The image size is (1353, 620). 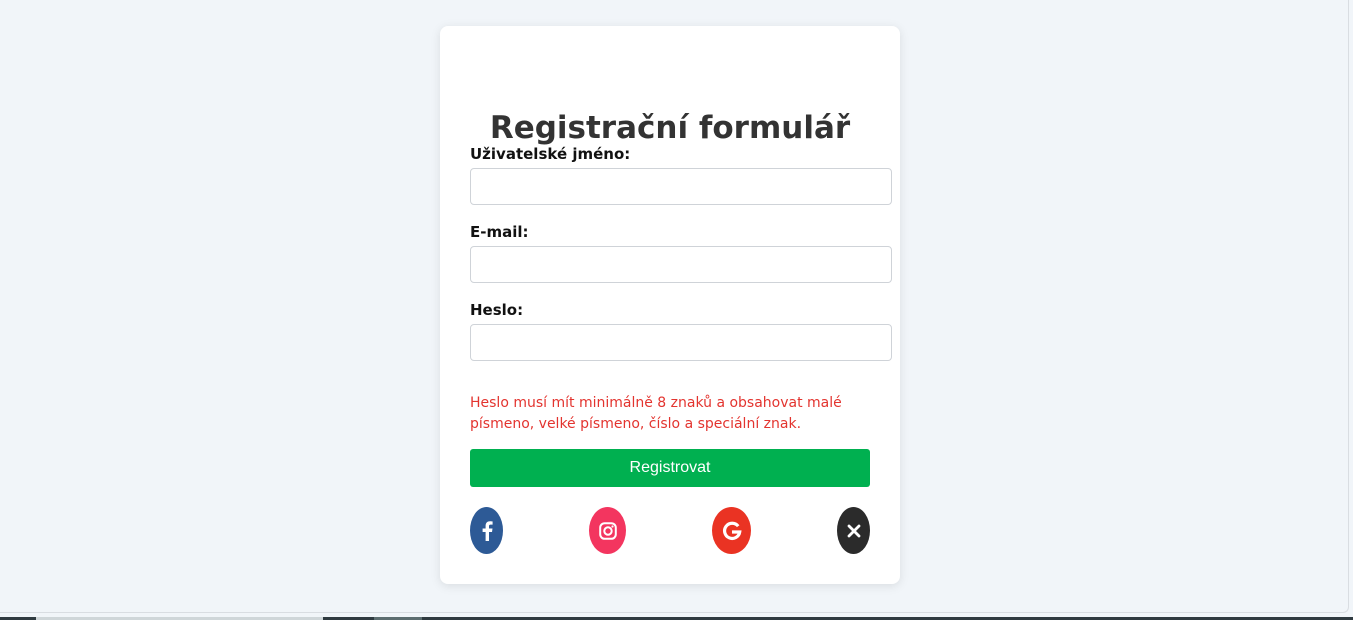 I want to click on form-title: Registrační formulář, so click(x=670, y=128).